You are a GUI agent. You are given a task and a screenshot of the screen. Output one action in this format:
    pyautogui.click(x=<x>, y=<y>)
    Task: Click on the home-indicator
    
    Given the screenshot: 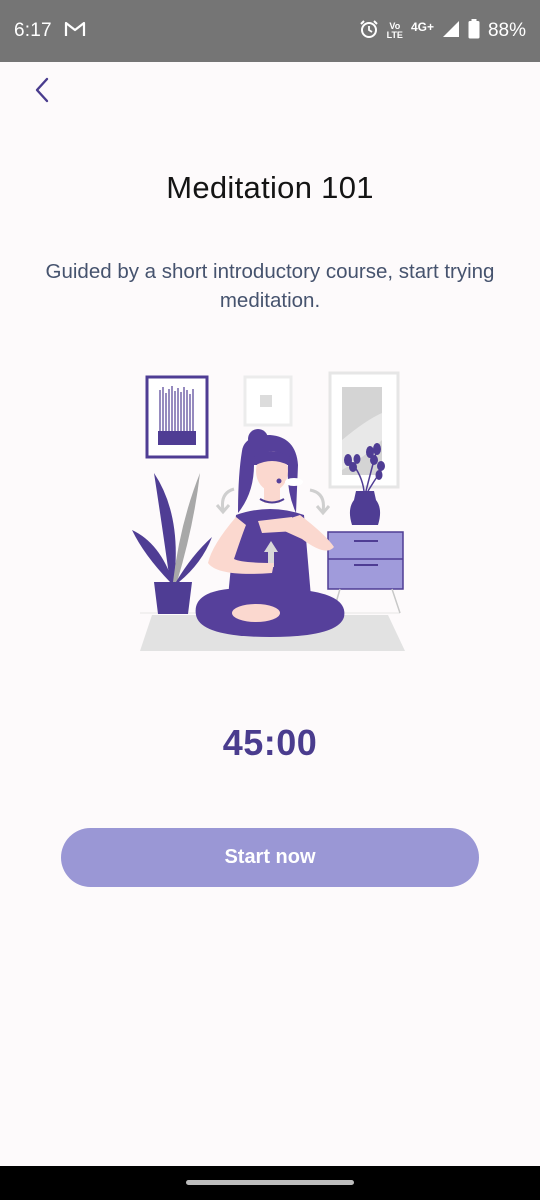 What is the action you would take?
    pyautogui.click(x=270, y=1182)
    